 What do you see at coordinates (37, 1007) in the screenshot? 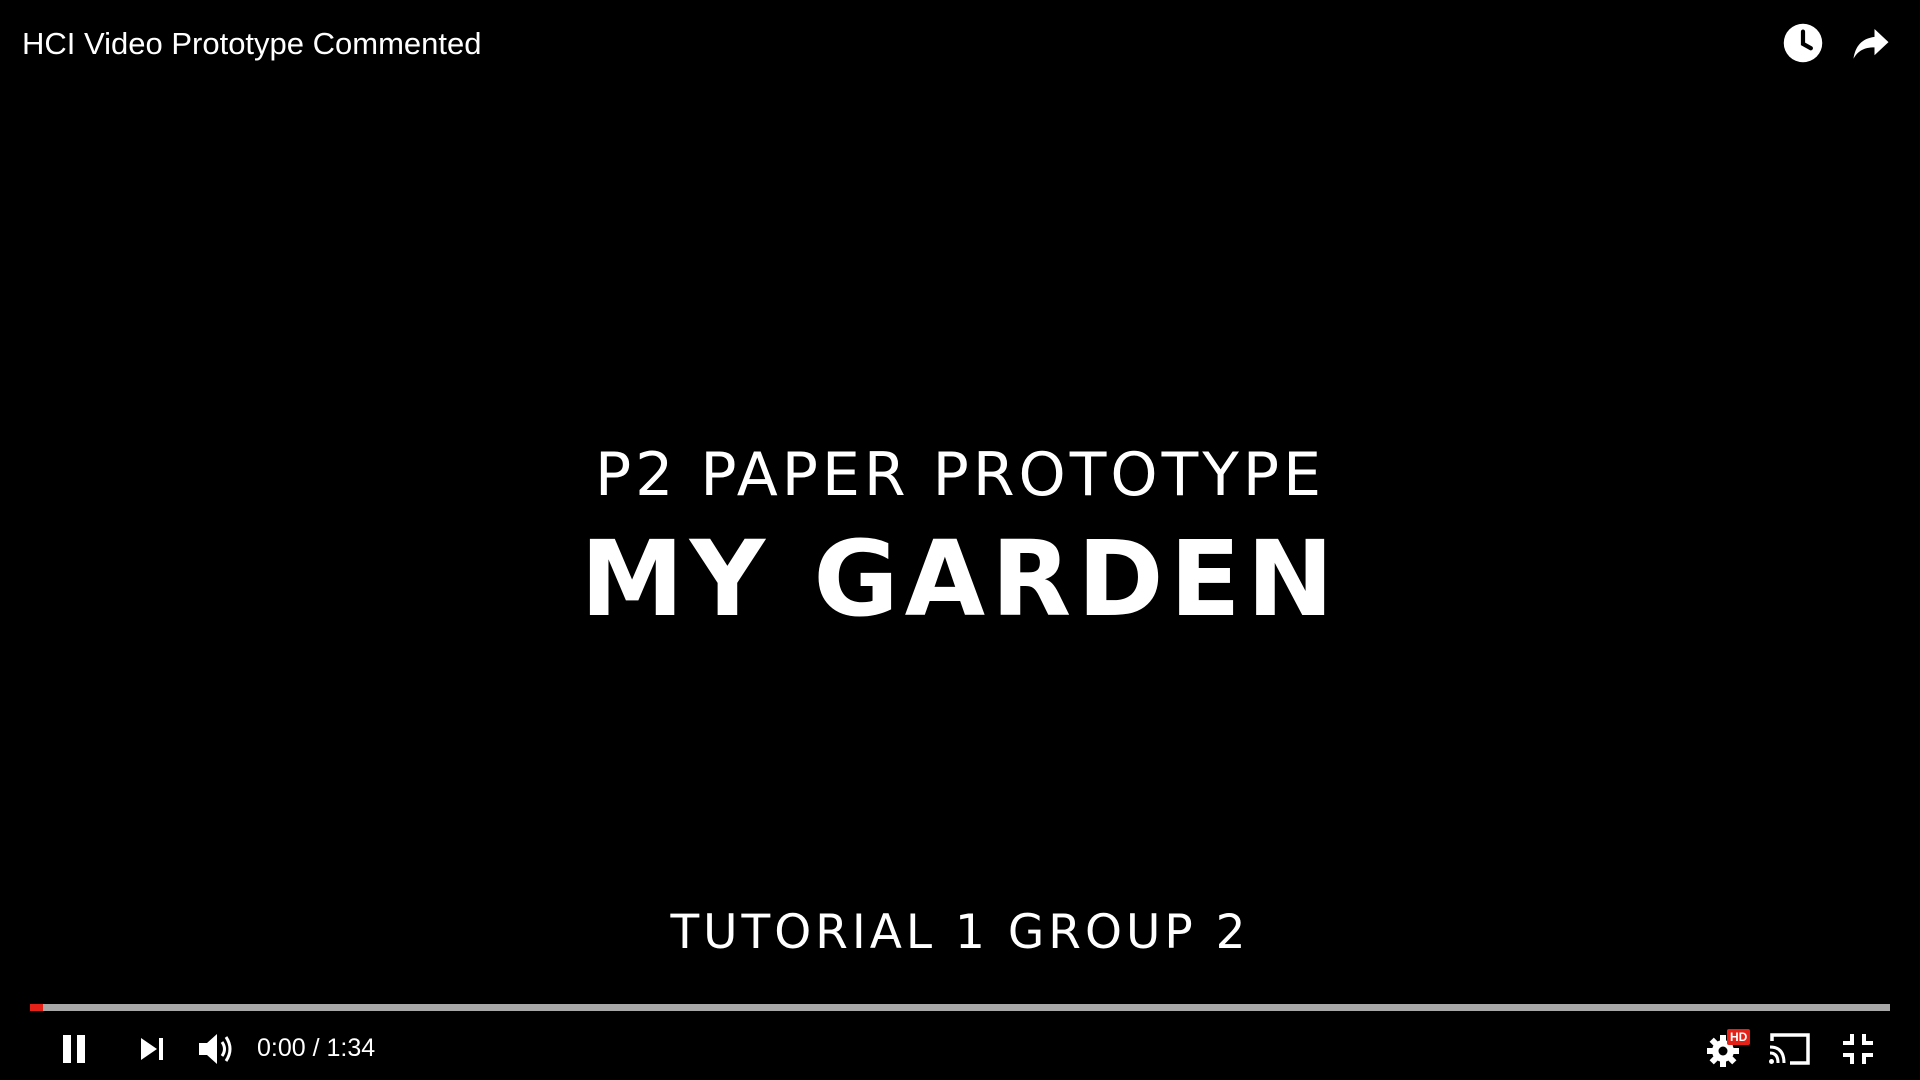
I see `progress-played` at bounding box center [37, 1007].